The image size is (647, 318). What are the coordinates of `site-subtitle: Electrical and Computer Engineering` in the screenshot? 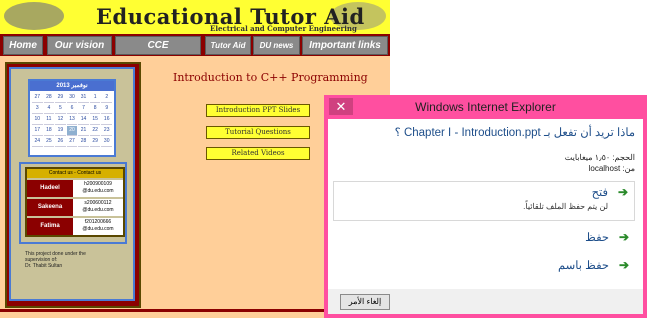 It's located at (283, 28).